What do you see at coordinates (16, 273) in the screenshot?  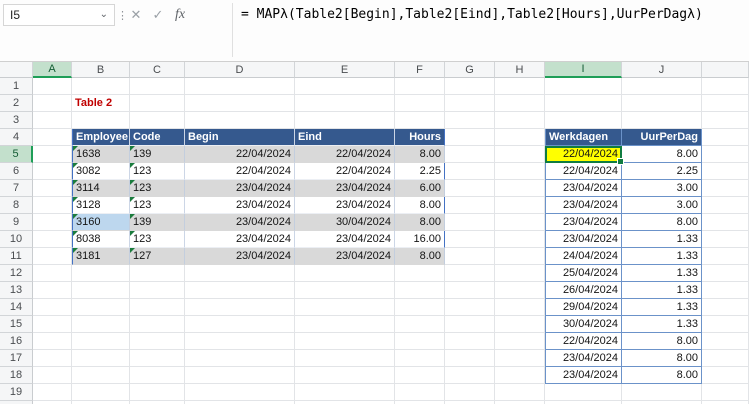 I see `row-header-12: 12` at bounding box center [16, 273].